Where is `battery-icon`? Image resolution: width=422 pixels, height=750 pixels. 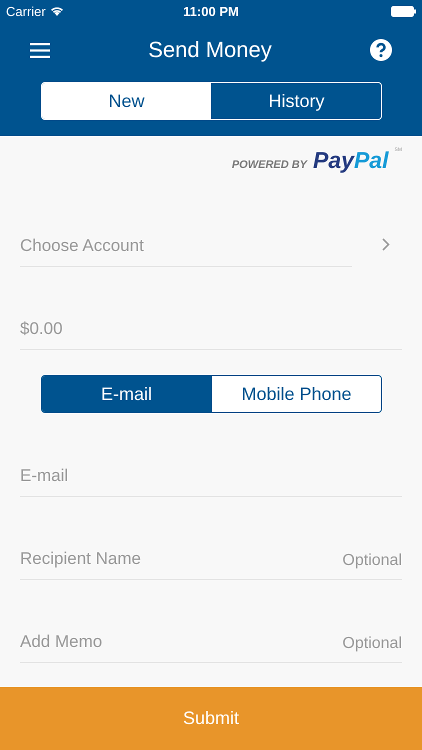 battery-icon is located at coordinates (403, 11).